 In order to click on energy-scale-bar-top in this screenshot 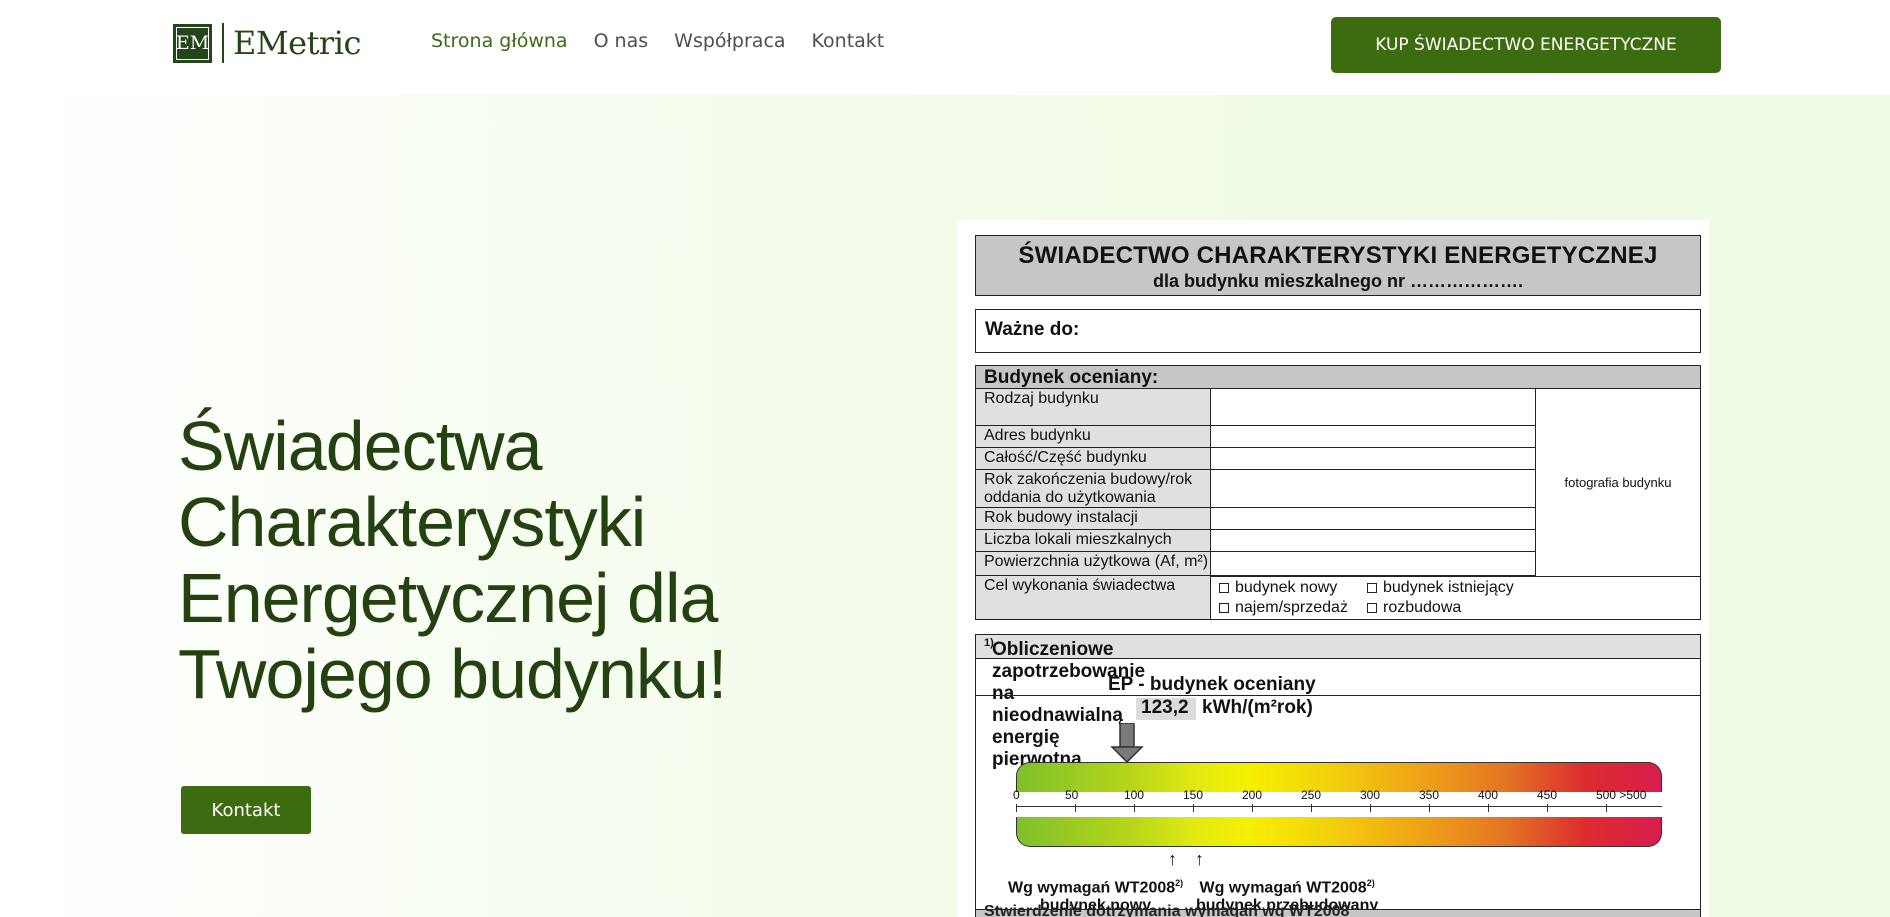, I will do `click(1339, 777)`.